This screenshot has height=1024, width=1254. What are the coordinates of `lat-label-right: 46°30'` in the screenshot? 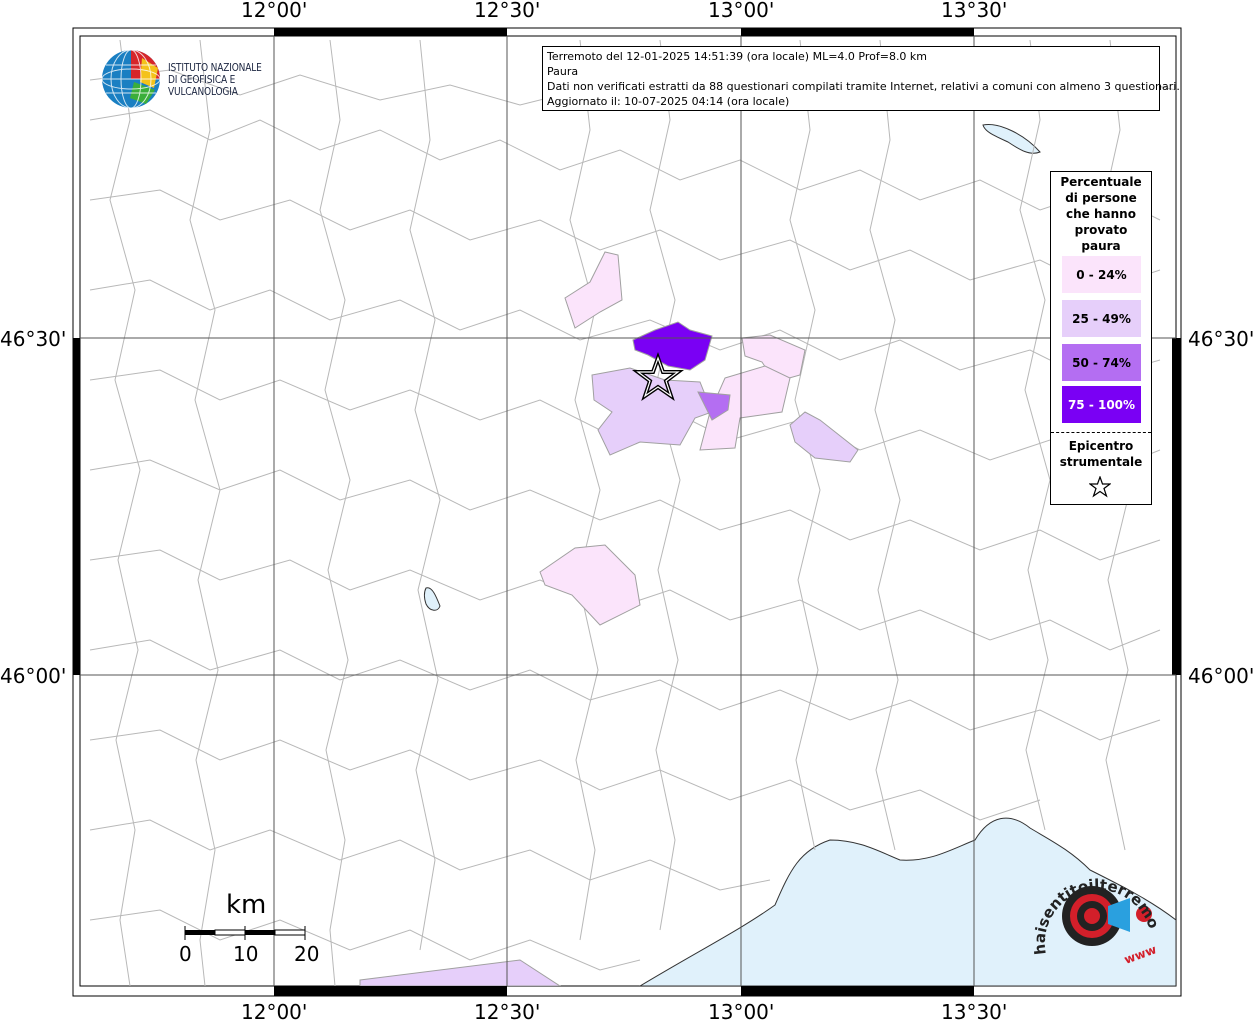 It's located at (1221, 339).